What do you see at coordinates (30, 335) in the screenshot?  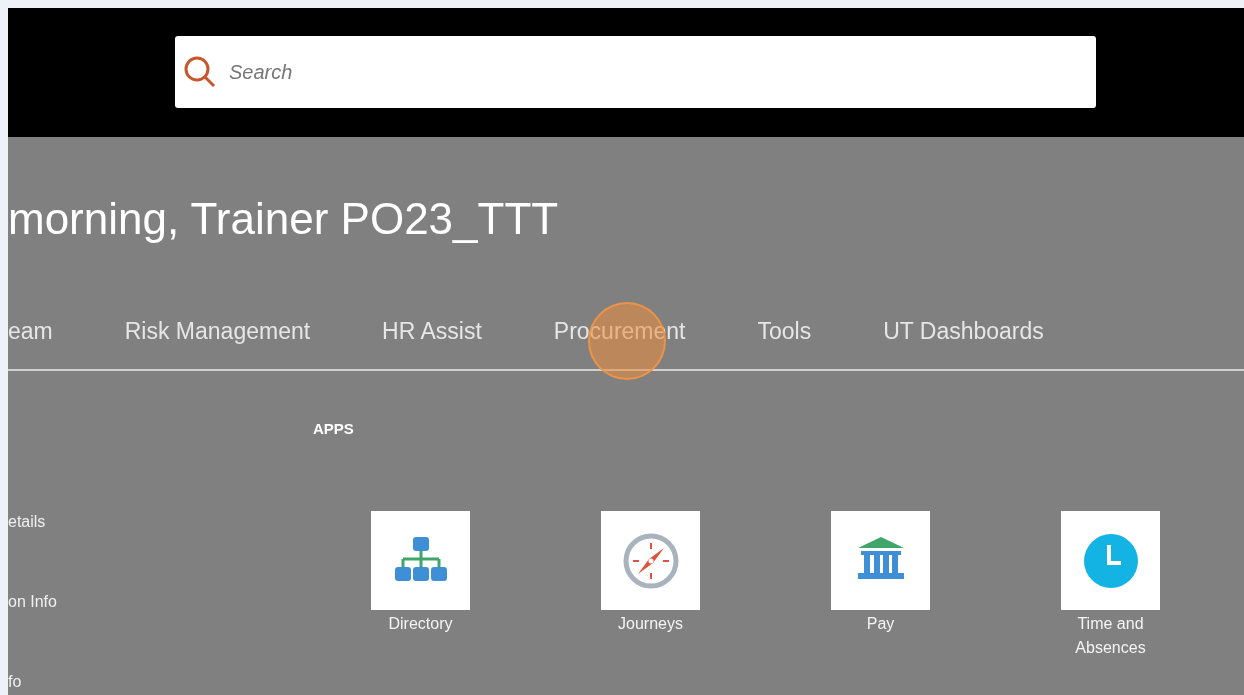 I see `nav-tab: eam` at bounding box center [30, 335].